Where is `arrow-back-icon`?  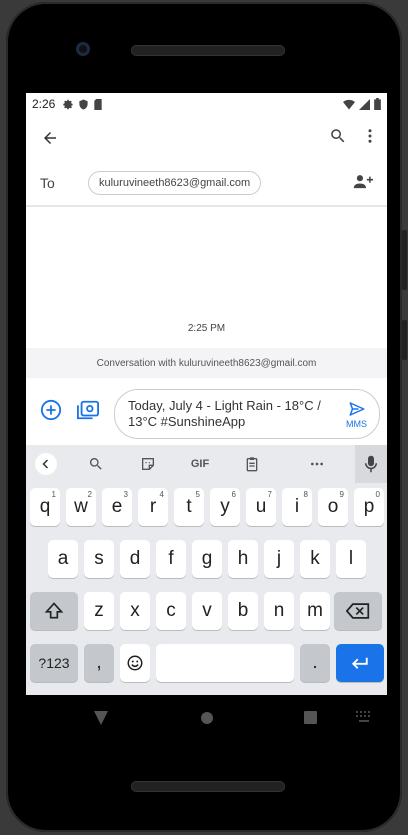
arrow-back-icon is located at coordinates (50, 138).